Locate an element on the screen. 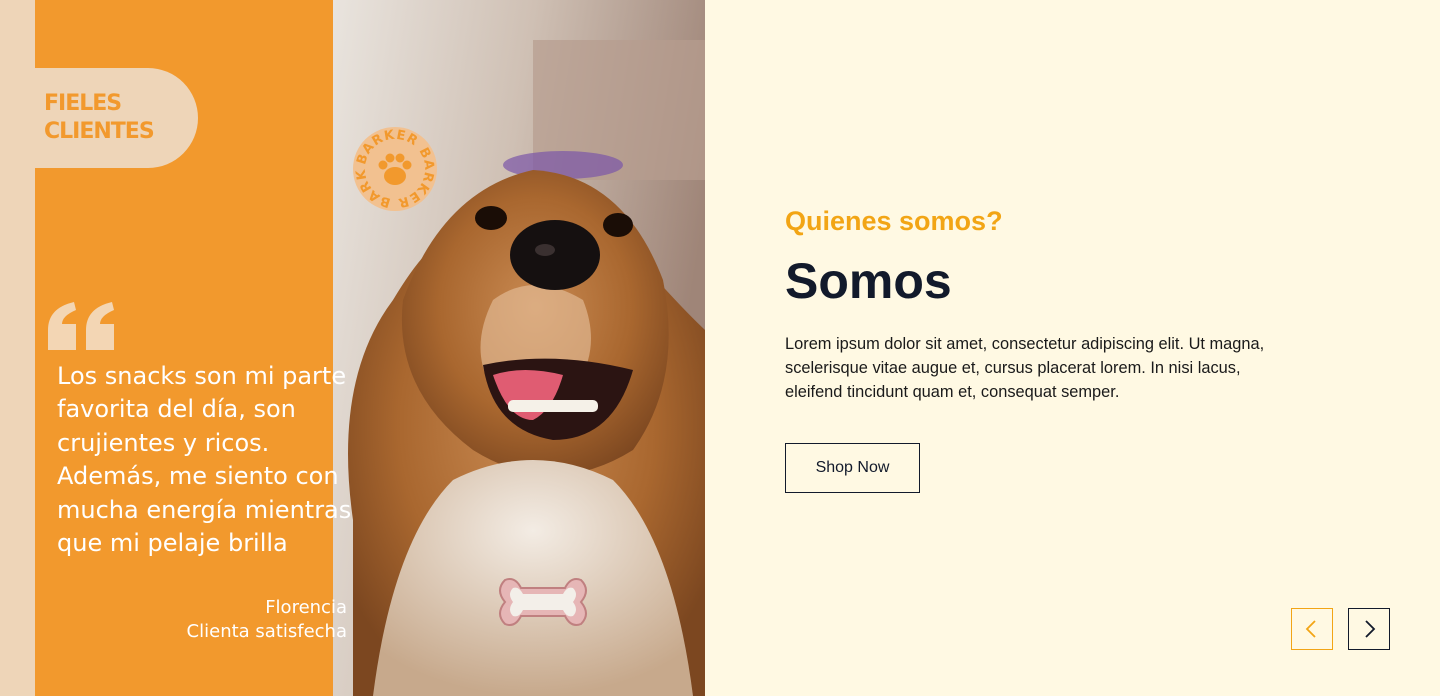 This screenshot has height=696, width=1440. chevron-right-icon is located at coordinates (1370, 629).